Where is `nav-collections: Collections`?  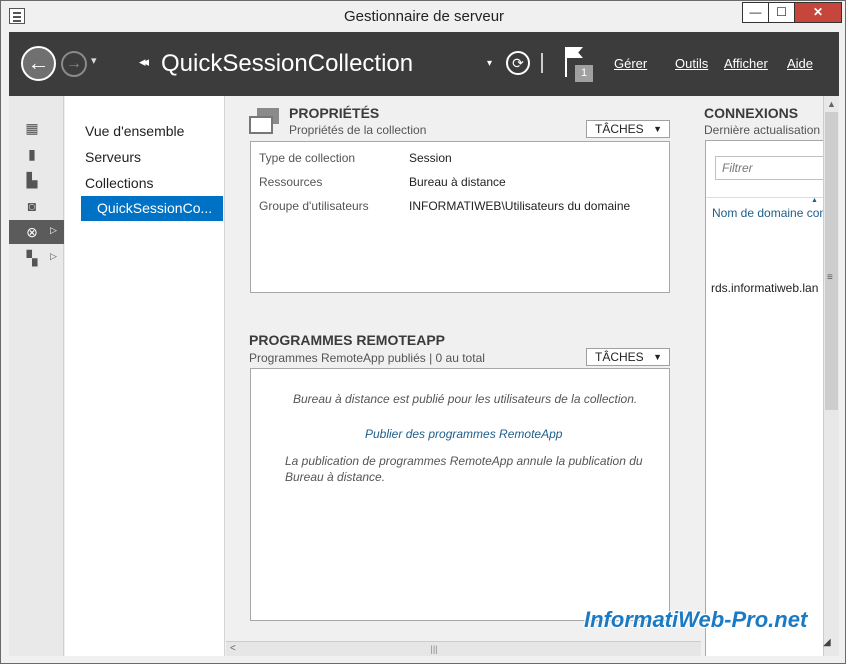 nav-collections: Collections is located at coordinates (119, 183).